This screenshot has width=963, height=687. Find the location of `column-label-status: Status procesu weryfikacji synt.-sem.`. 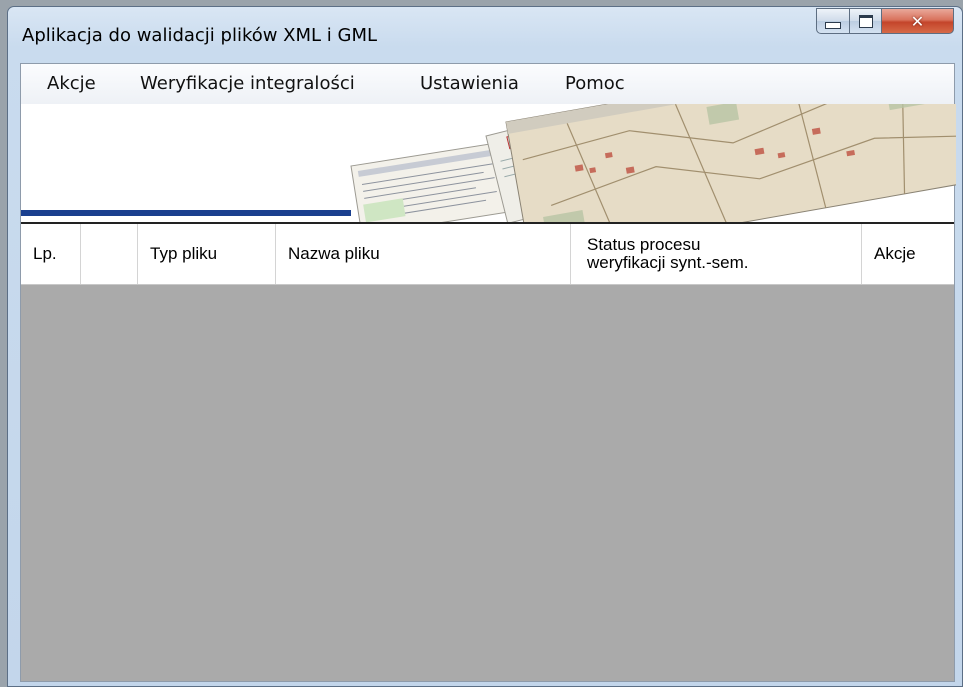

column-label-status: Status procesu weryfikacji synt.-sem. is located at coordinates (668, 254).